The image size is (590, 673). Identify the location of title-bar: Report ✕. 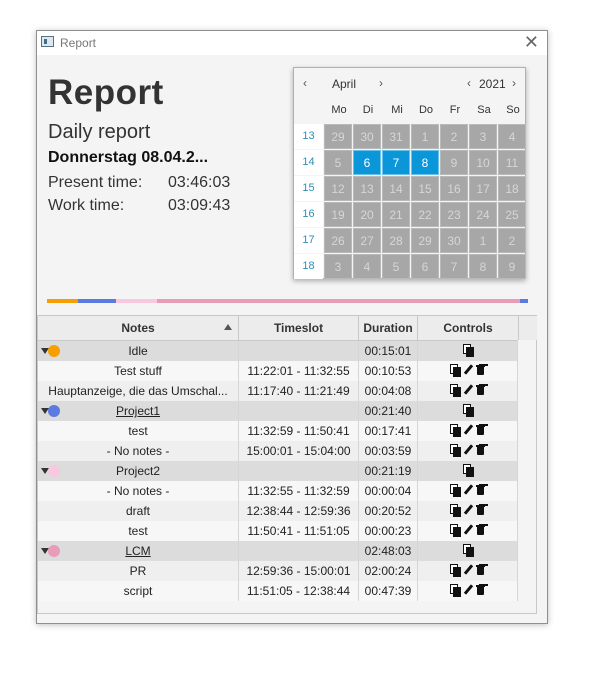
(292, 43).